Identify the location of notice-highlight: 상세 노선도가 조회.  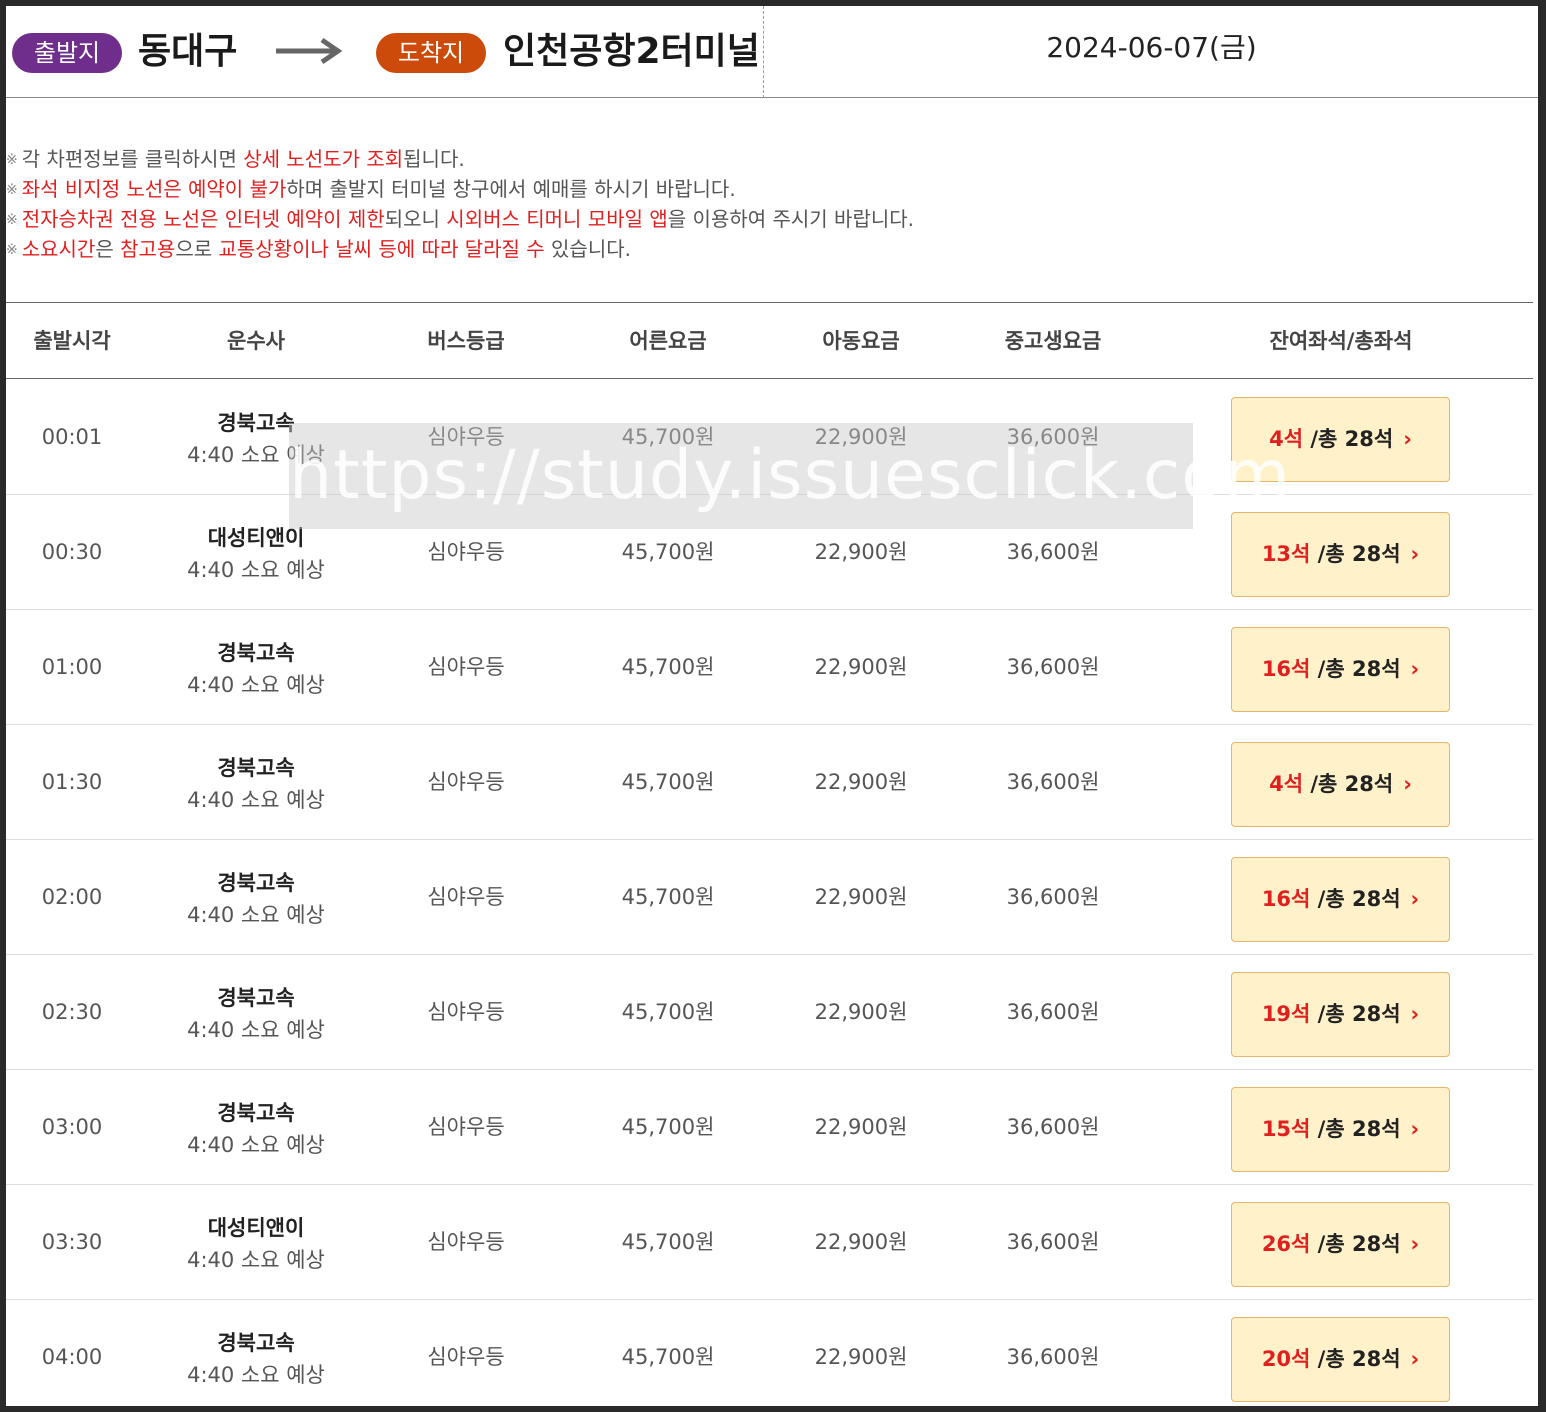
(323, 159).